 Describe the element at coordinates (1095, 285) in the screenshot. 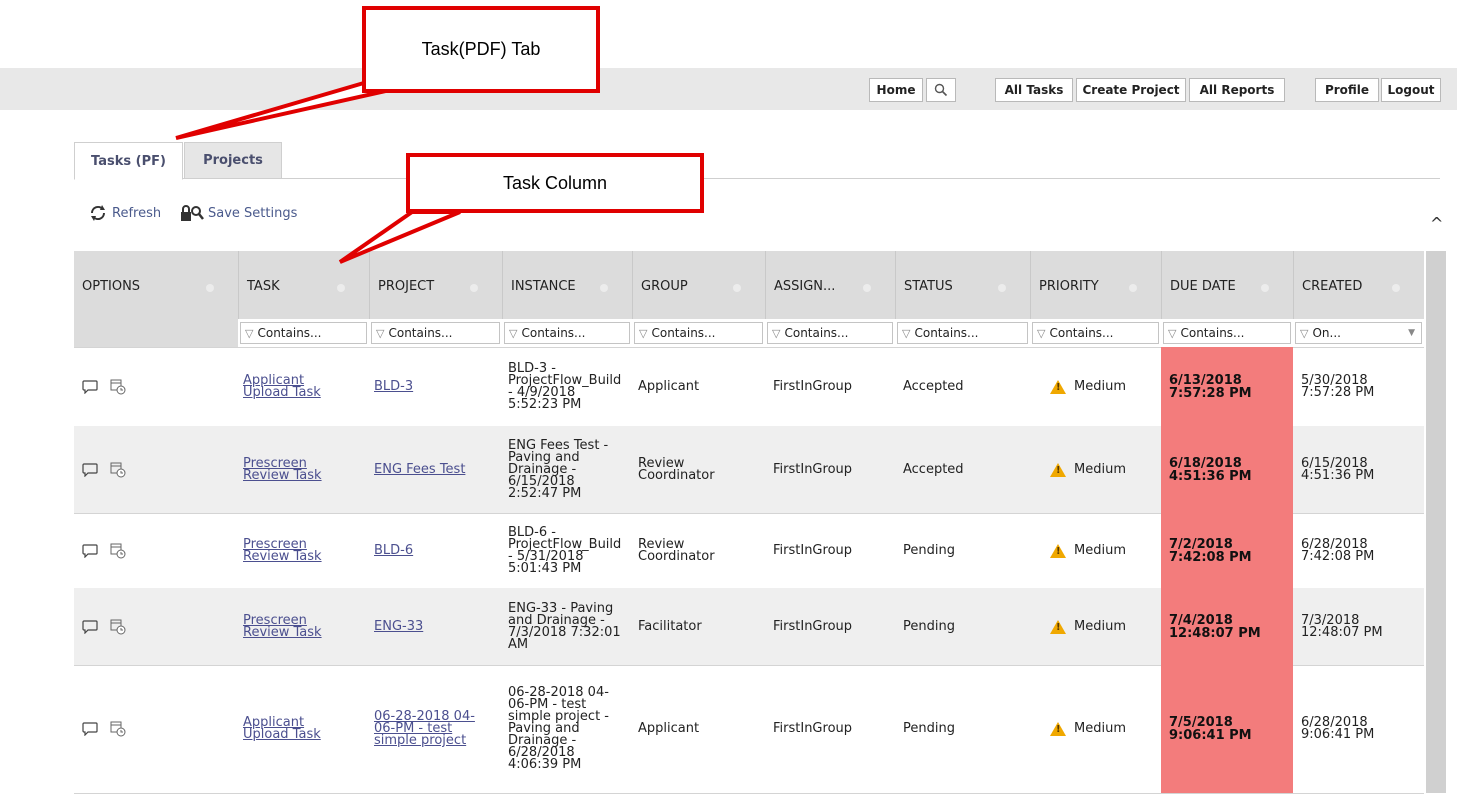

I see `column-header-priority: PRIORITY` at that location.